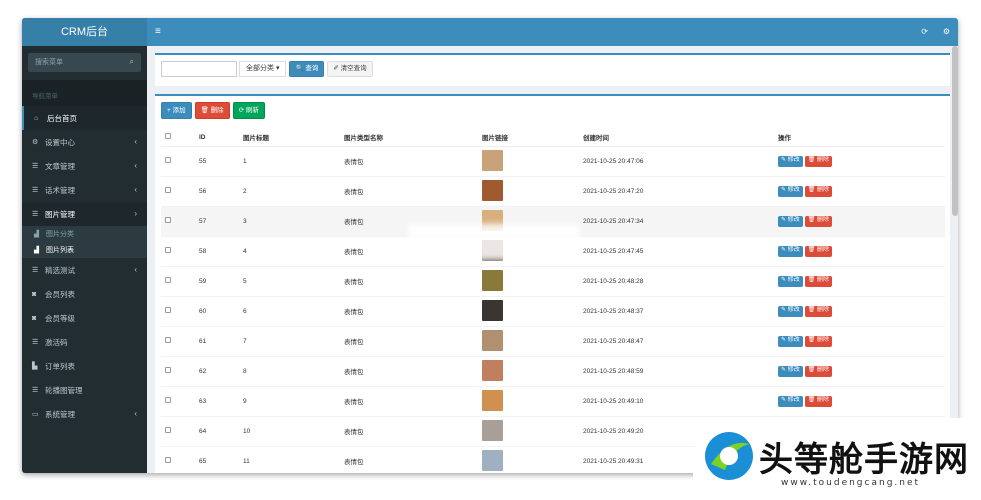 The height and width of the screenshot is (500, 981). I want to click on col-title: 图片标题, so click(293, 138).